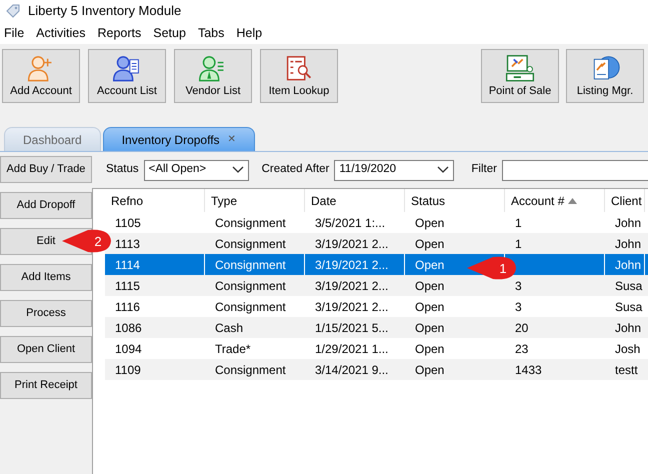 This screenshot has width=648, height=474. What do you see at coordinates (87, 241) in the screenshot?
I see `callout-tooltip: 2` at bounding box center [87, 241].